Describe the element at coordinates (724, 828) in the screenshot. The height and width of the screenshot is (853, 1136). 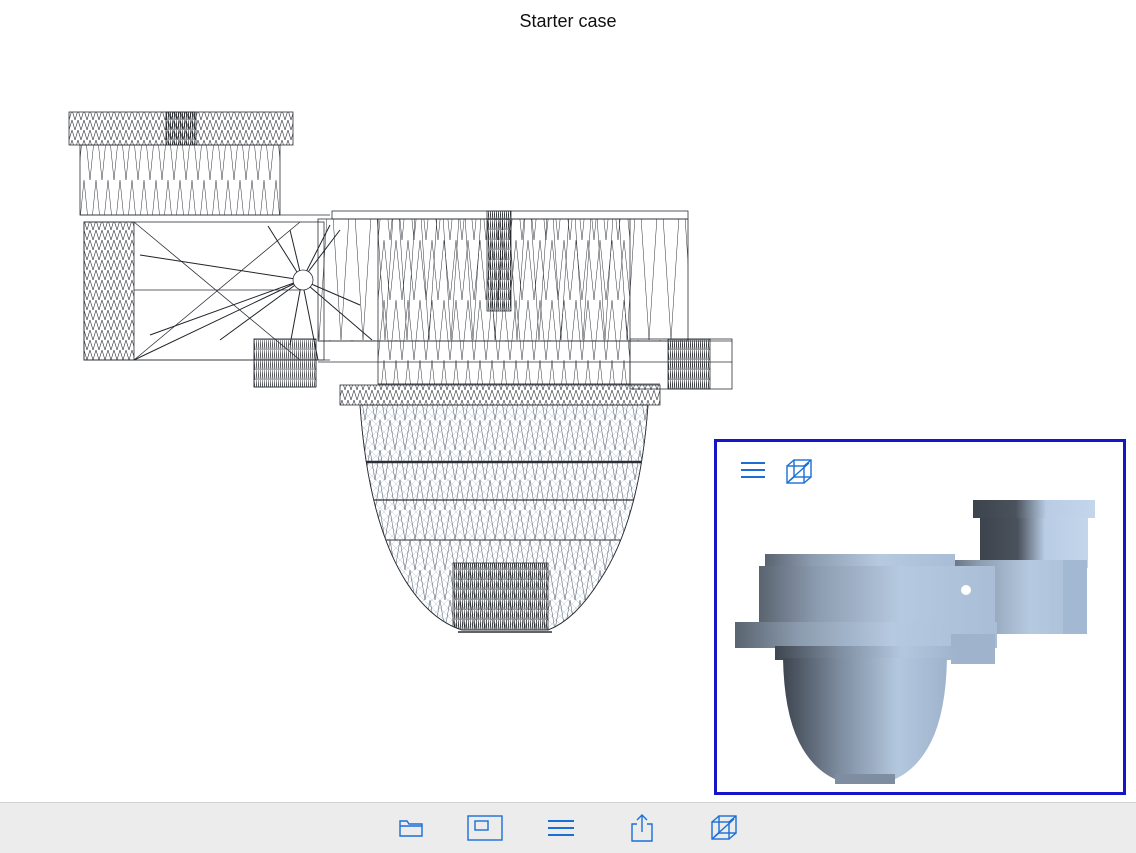
I see `wireframe-cube-icon` at that location.